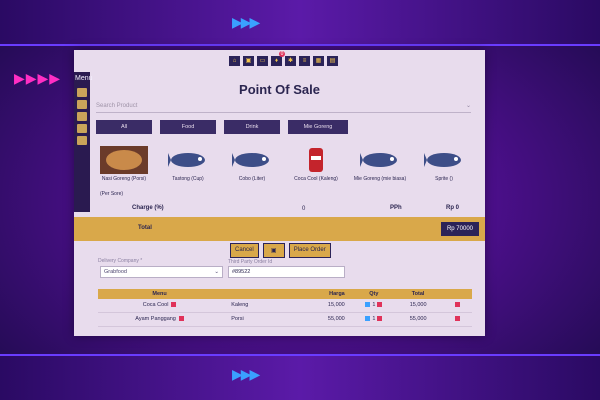 This screenshot has height=400, width=600. Describe the element at coordinates (124, 127) in the screenshot. I see `tab-all: All` at that location.